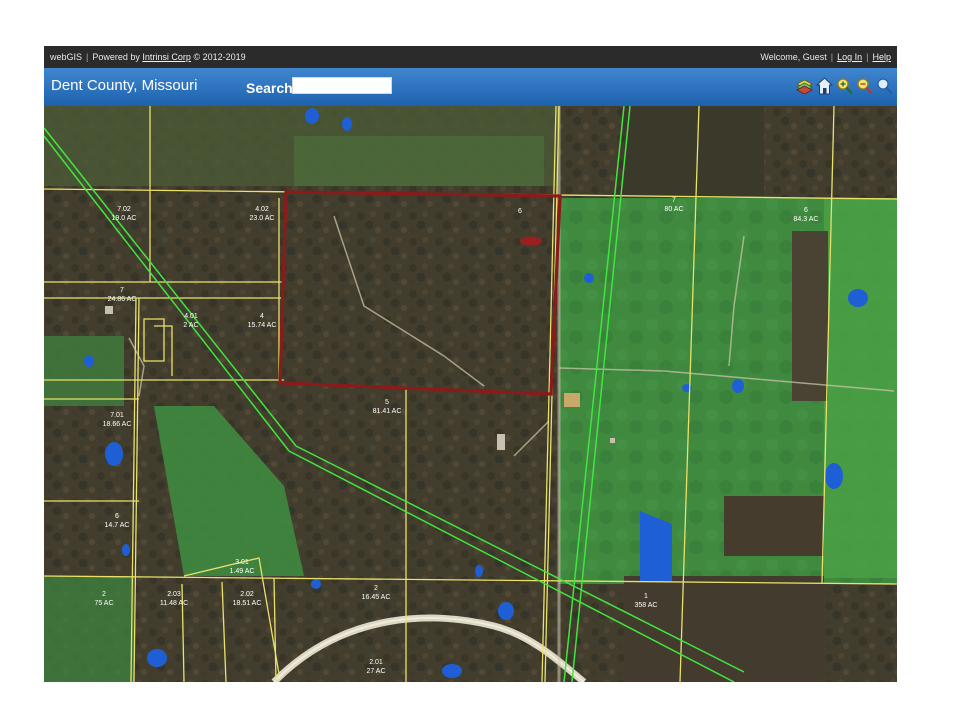 The image size is (960, 720). What do you see at coordinates (646, 605) in the screenshot?
I see `parcel-area-label: 358 AC` at bounding box center [646, 605].